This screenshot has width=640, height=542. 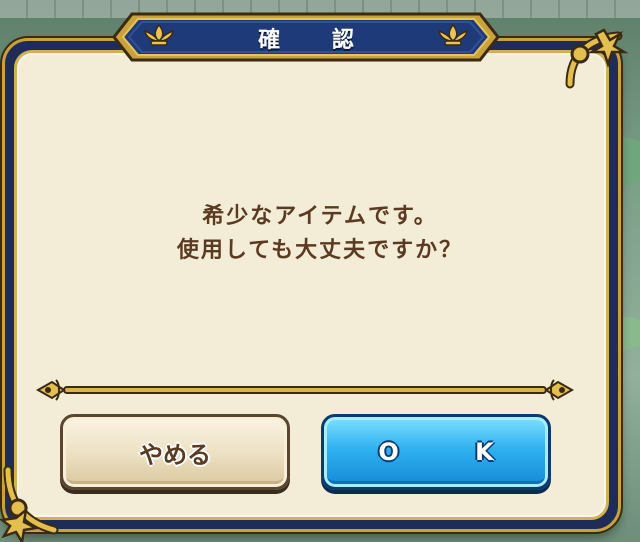 What do you see at coordinates (597, 58) in the screenshot?
I see `top-right-ornament-icon` at bounding box center [597, 58].